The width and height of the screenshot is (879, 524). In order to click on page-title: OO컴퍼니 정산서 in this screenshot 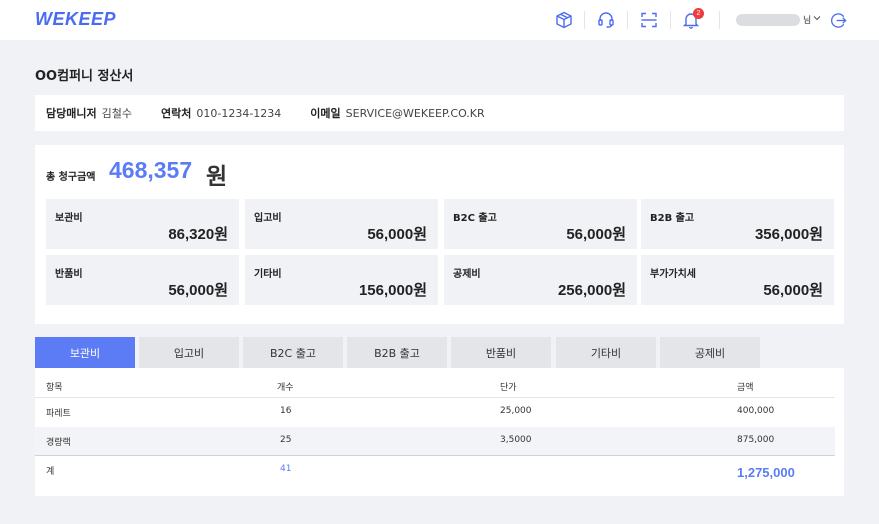, I will do `click(84, 76)`.